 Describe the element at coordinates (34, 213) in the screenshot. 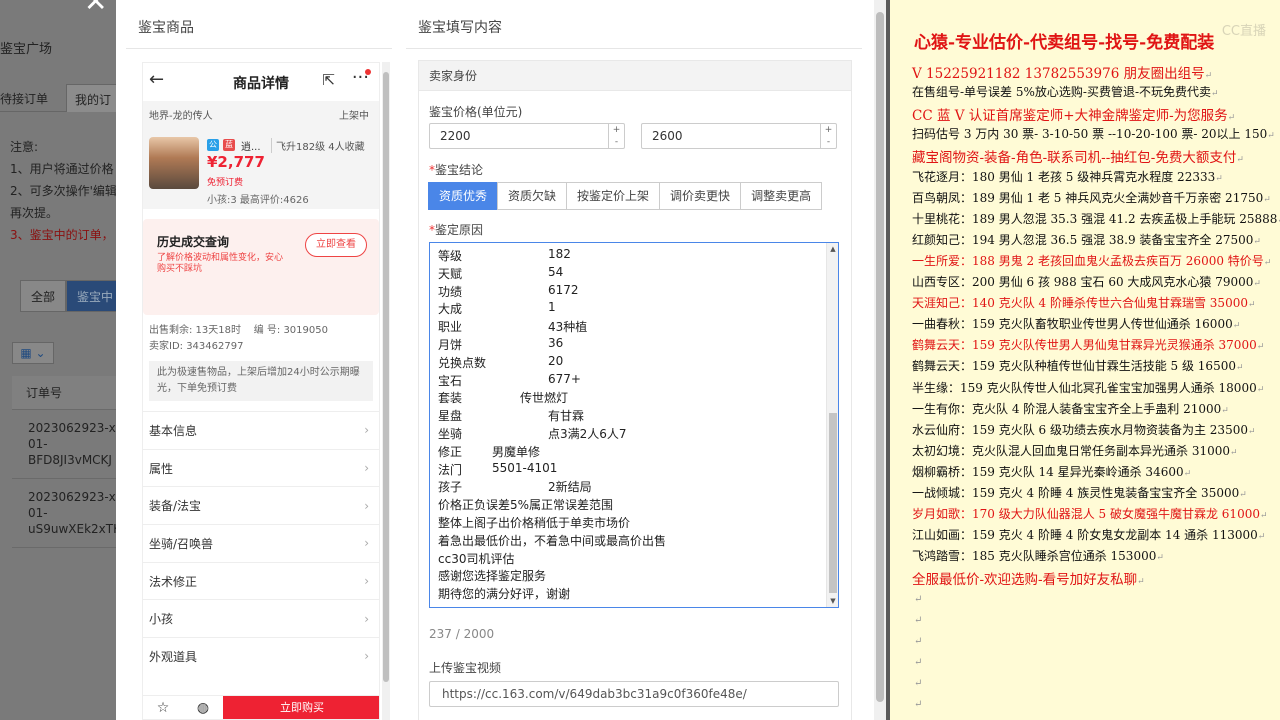

I see `note-line: 再次提。` at that location.